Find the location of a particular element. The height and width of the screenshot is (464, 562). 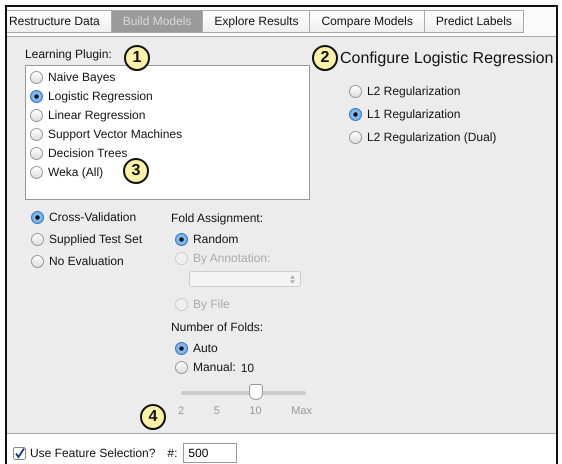

field-label: Learning Plugin: is located at coordinates (68, 54).